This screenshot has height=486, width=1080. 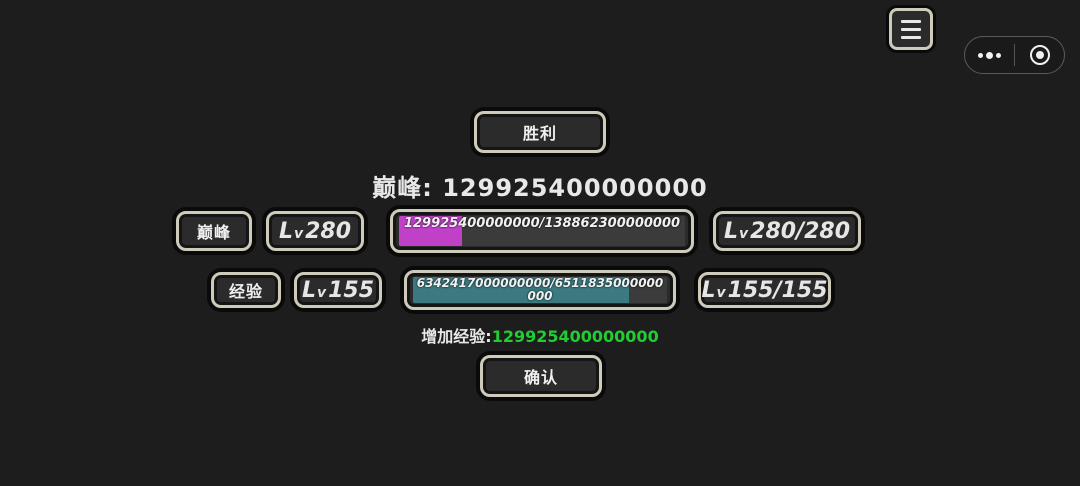 I want to click on peak-max-level-value: 280/280, so click(x=800, y=231).